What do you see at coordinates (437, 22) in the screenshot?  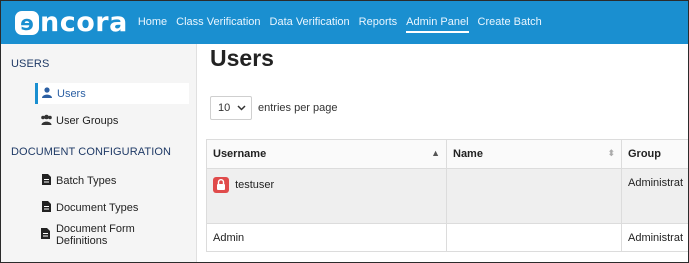 I see `nav-admin-panel: Admin Panel` at bounding box center [437, 22].